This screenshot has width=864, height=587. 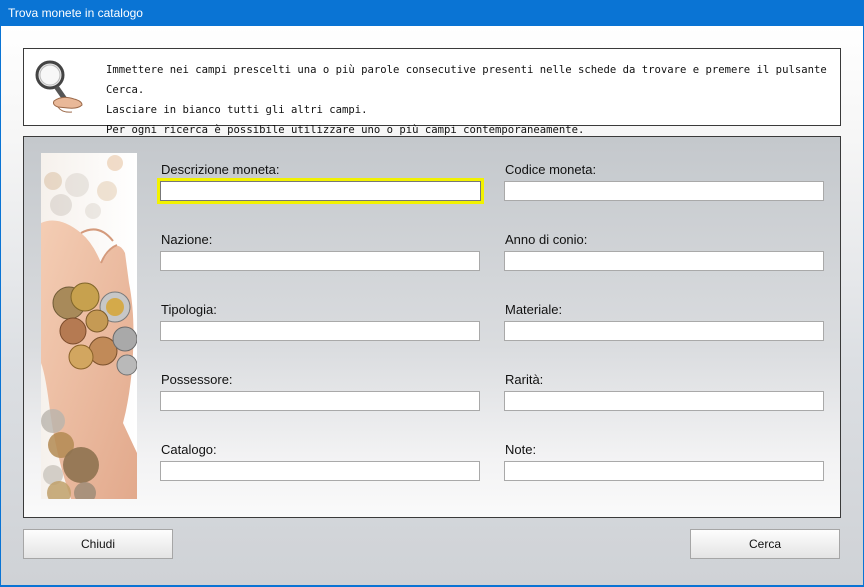 What do you see at coordinates (664, 191) in the screenshot?
I see `codice-input` at bounding box center [664, 191].